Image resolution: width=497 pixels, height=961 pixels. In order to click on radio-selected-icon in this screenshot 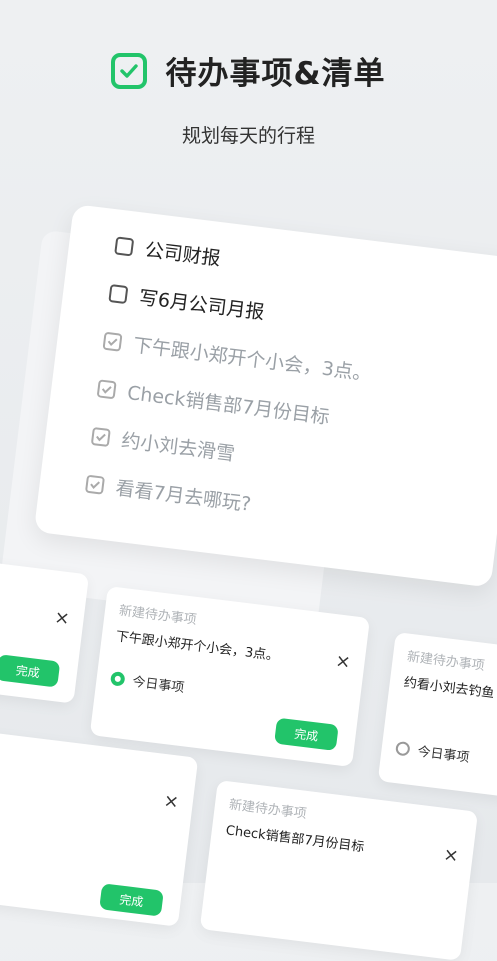, I will do `click(118, 678)`.